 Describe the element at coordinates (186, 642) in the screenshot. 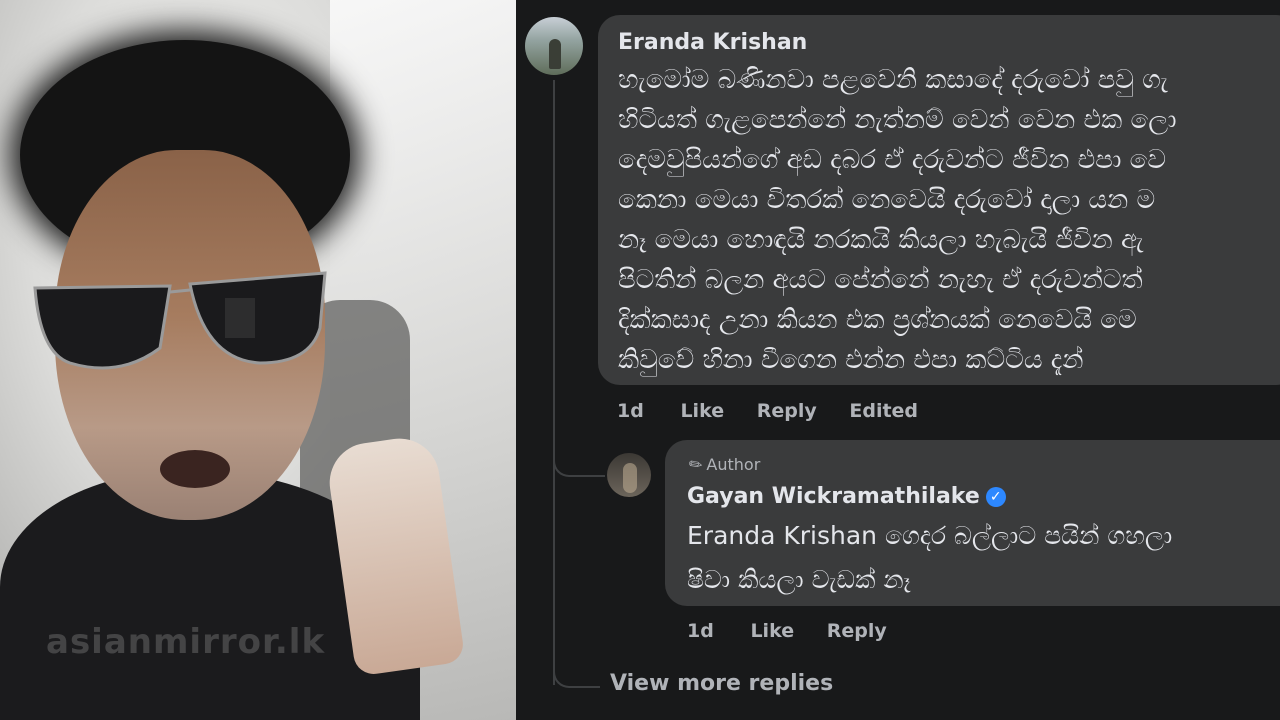

I see `watermark: asianmirror.lk` at that location.